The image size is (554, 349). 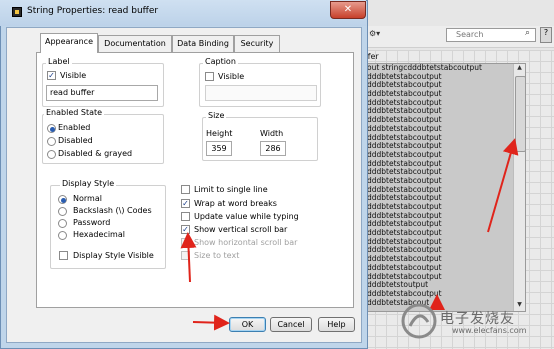 I want to click on arrow-to-scrollbar, so click(x=503, y=185).